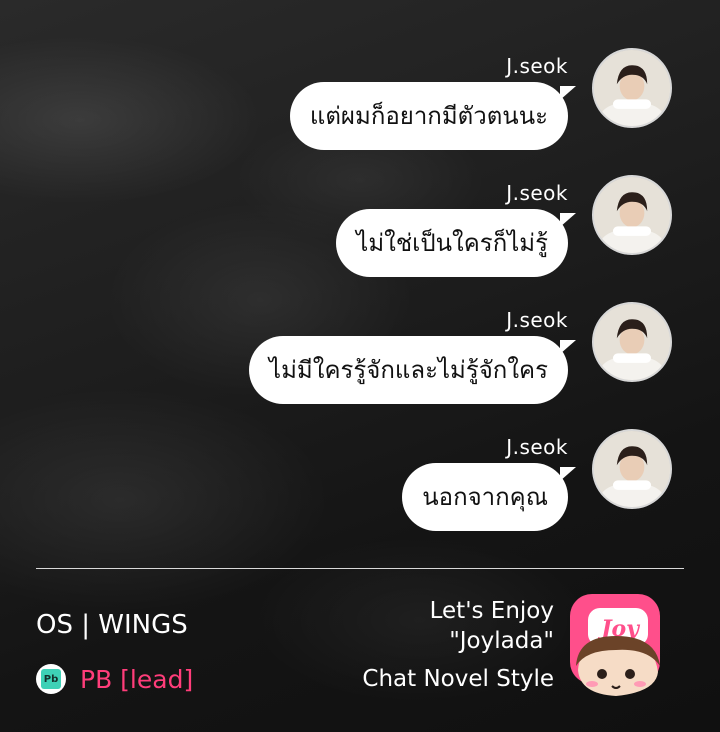 This screenshot has height=732, width=720. Describe the element at coordinates (489, 497) in the screenshot. I see `message-bubble: นอกจากคุณ` at that location.